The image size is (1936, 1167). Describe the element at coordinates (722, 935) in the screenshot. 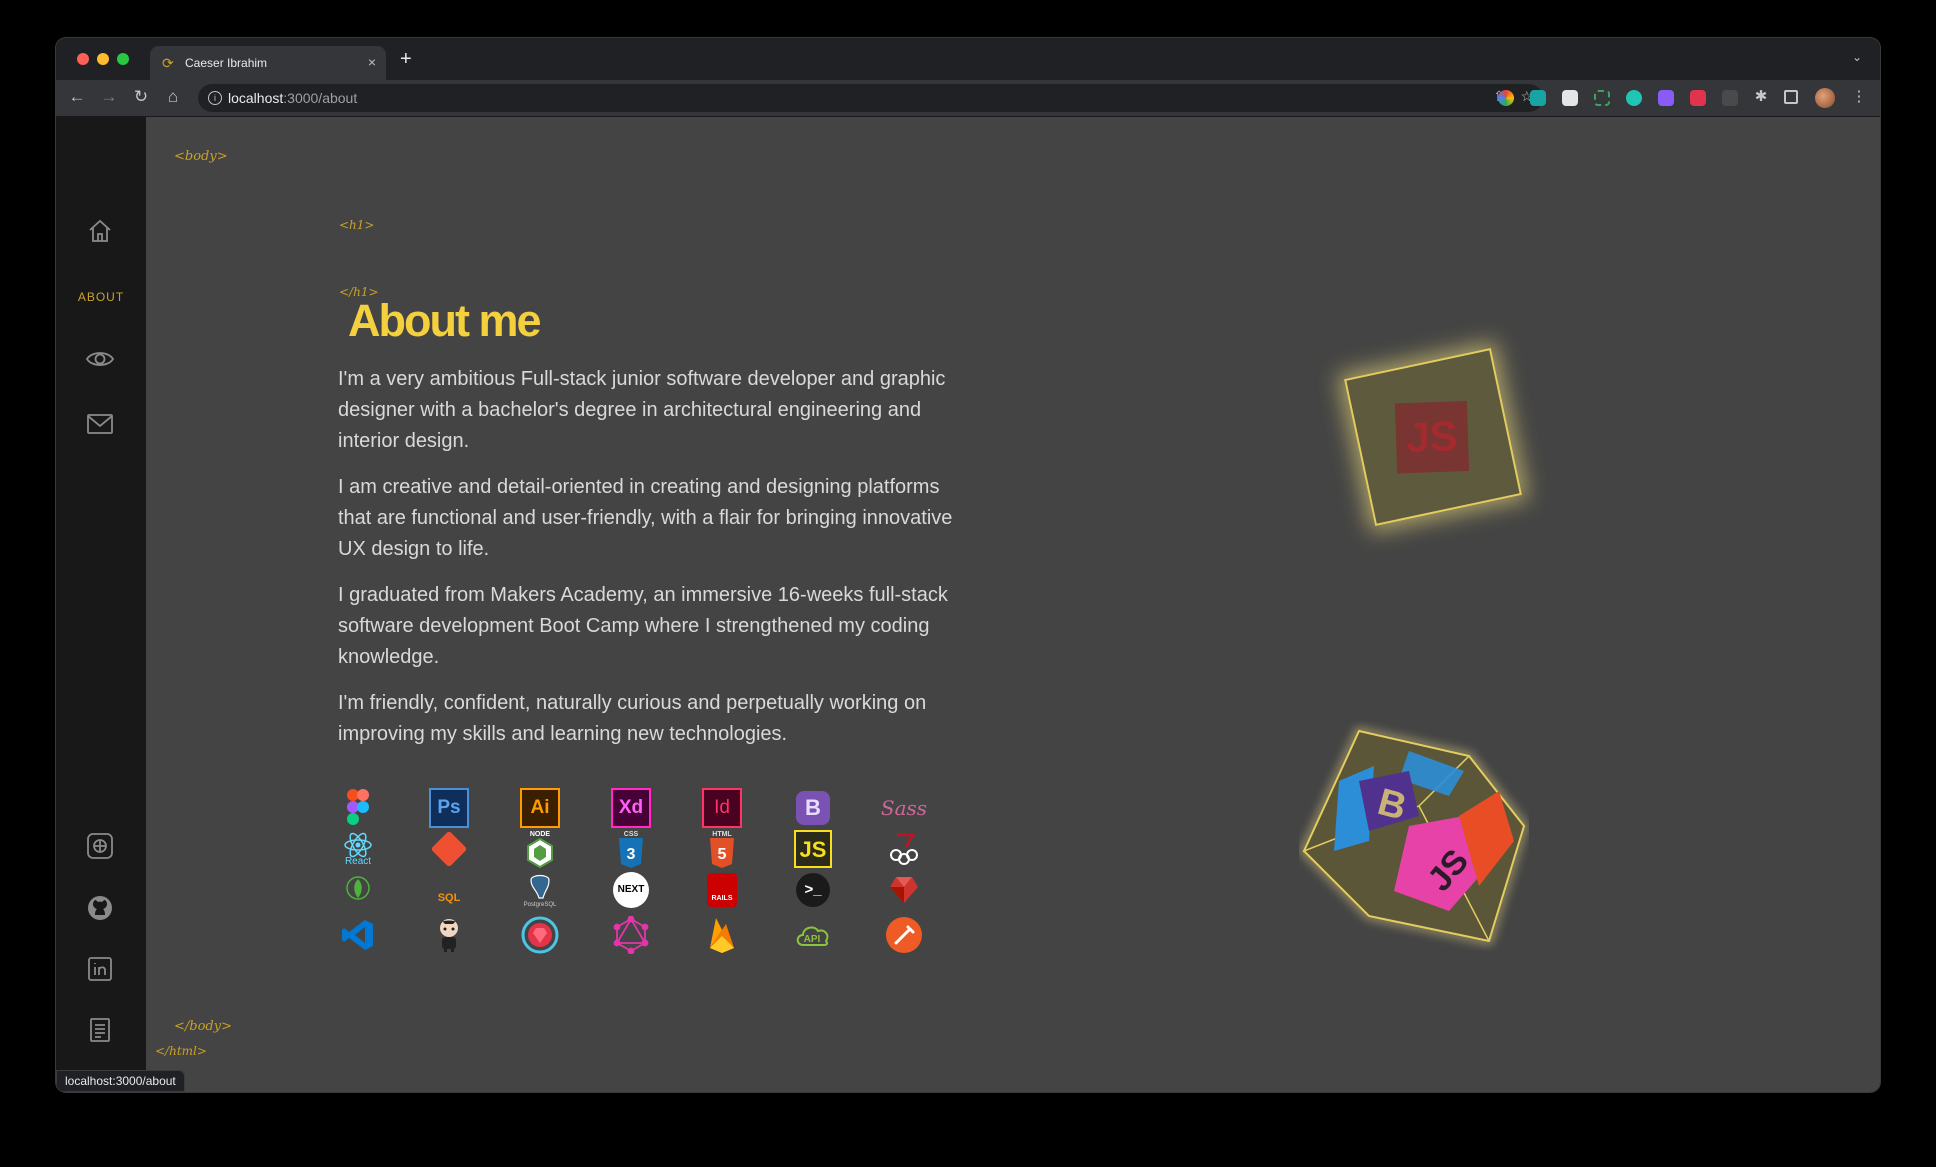

I see `firebase-icon` at that location.